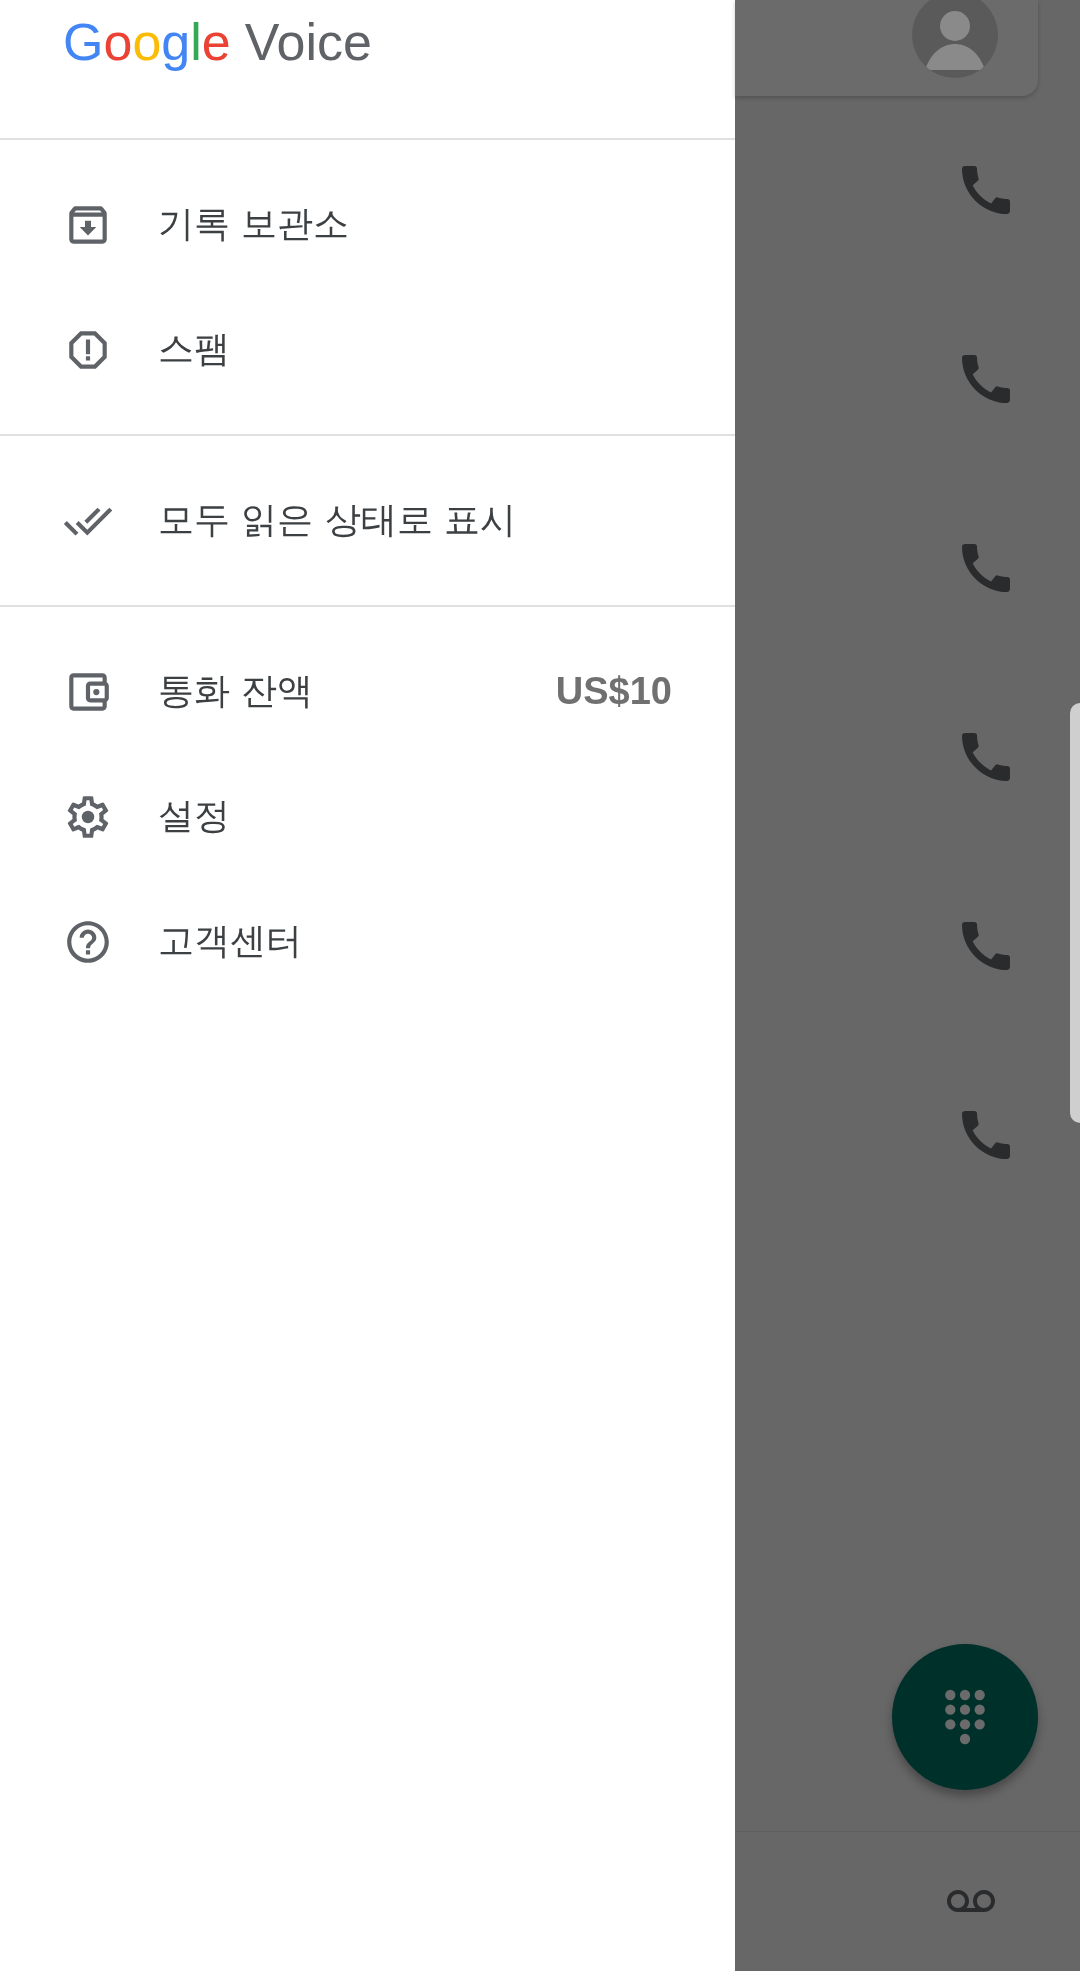 The height and width of the screenshot is (1971, 1080). What do you see at coordinates (367, 941) in the screenshot?
I see `menu-item: 고객센터` at bounding box center [367, 941].